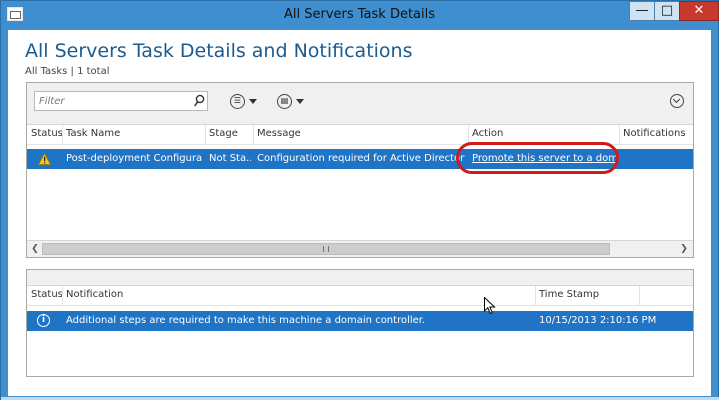 This screenshot has height=400, width=719. Describe the element at coordinates (699, 11) in the screenshot. I see `close-button: ✕` at that location.